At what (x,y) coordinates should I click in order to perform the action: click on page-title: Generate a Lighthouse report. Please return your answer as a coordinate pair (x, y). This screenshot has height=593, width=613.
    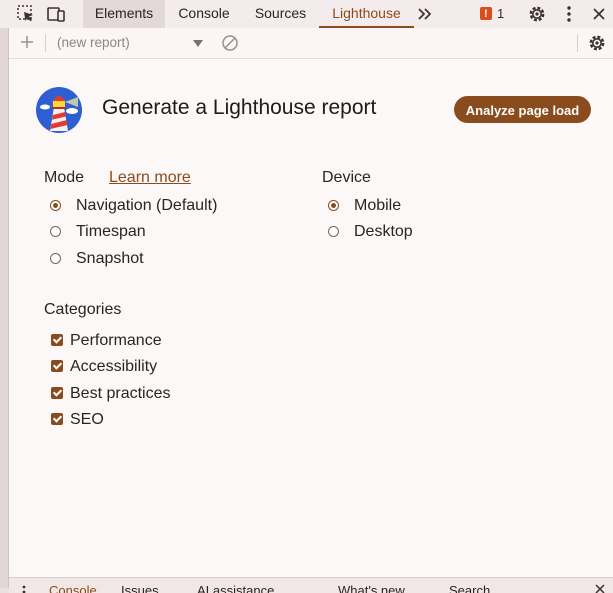
    Looking at the image, I should click on (239, 107).